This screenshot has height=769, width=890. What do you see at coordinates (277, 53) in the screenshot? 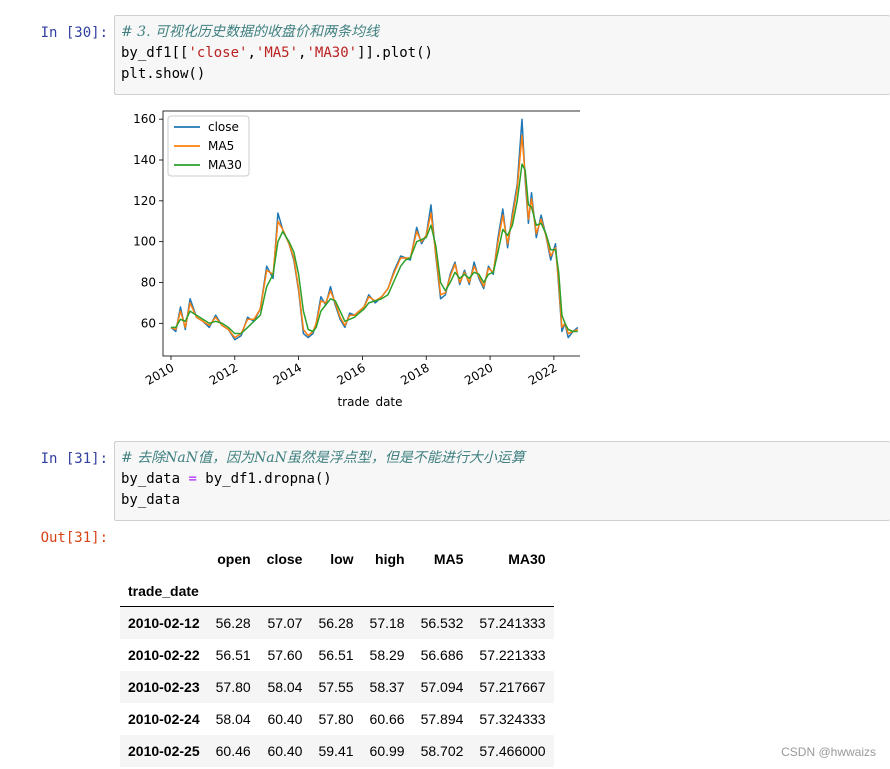
I see `code-token: 'MA5'` at bounding box center [277, 53].